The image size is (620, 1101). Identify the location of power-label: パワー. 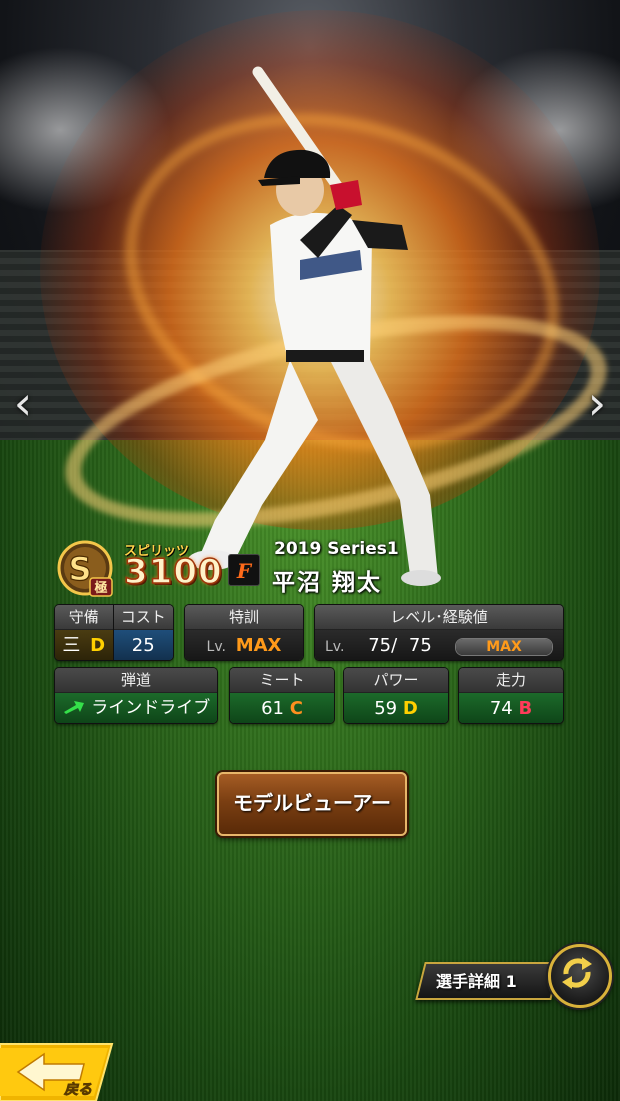
(396, 680).